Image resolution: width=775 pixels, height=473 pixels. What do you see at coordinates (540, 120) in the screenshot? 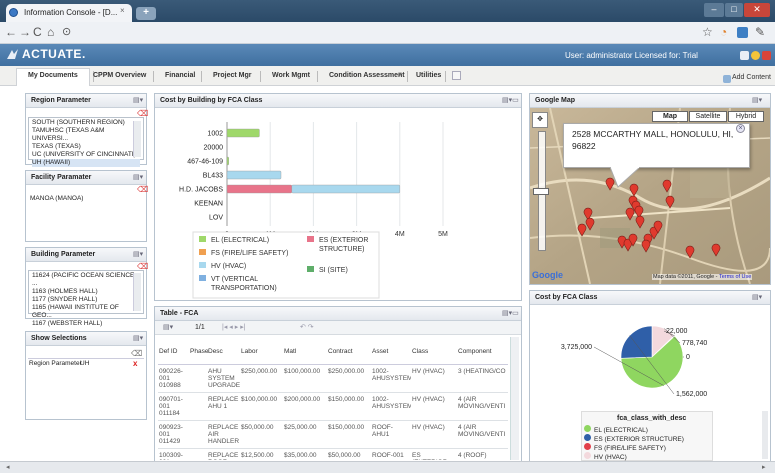
I see `map-pan-control: ✥` at bounding box center [540, 120].